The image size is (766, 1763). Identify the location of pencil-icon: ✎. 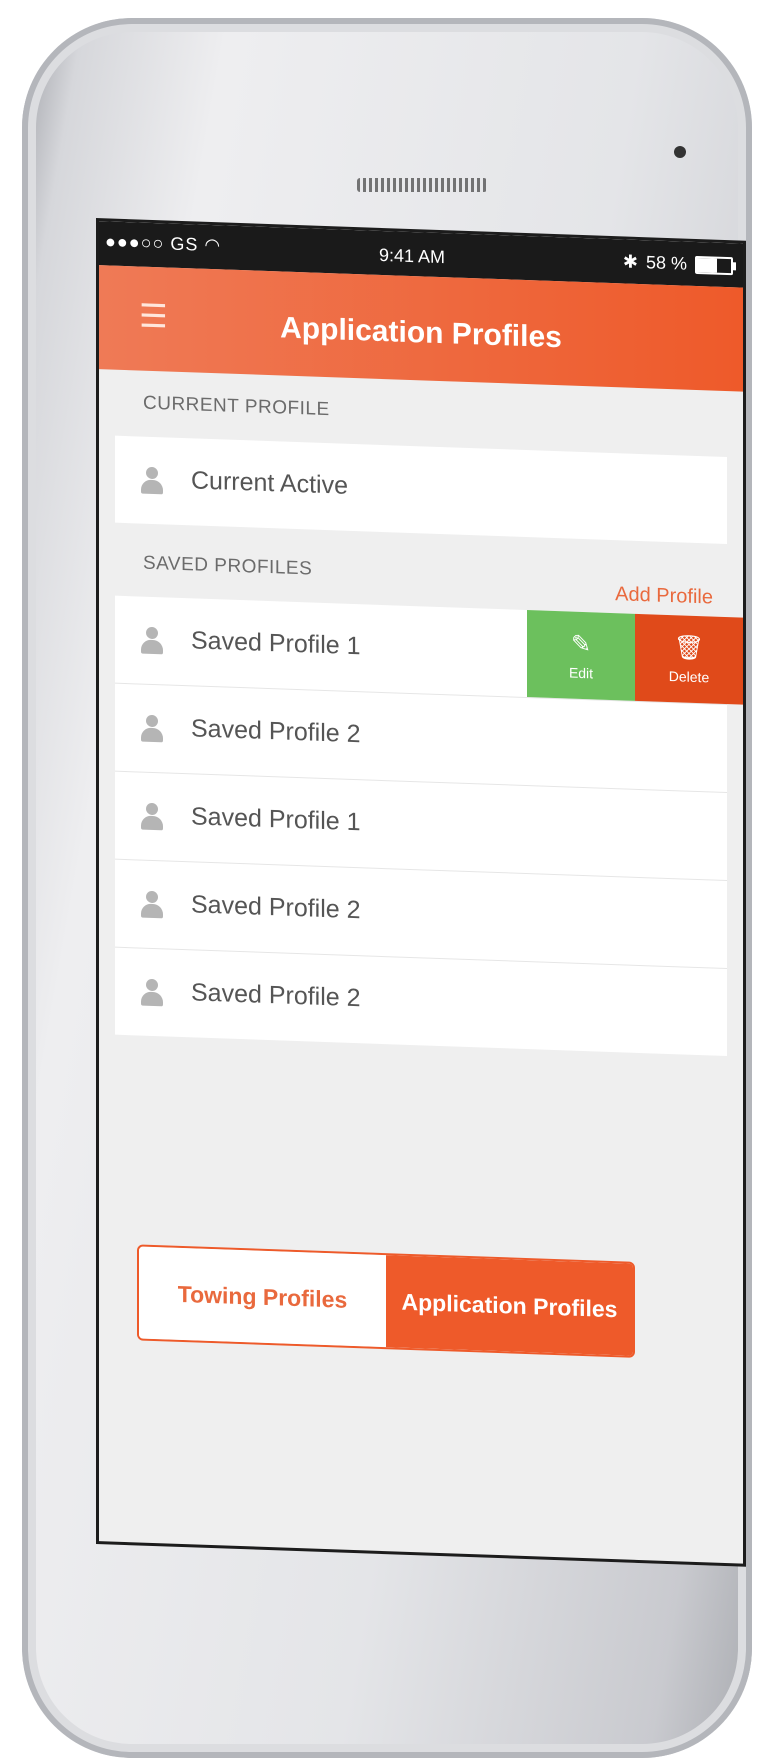
(581, 644).